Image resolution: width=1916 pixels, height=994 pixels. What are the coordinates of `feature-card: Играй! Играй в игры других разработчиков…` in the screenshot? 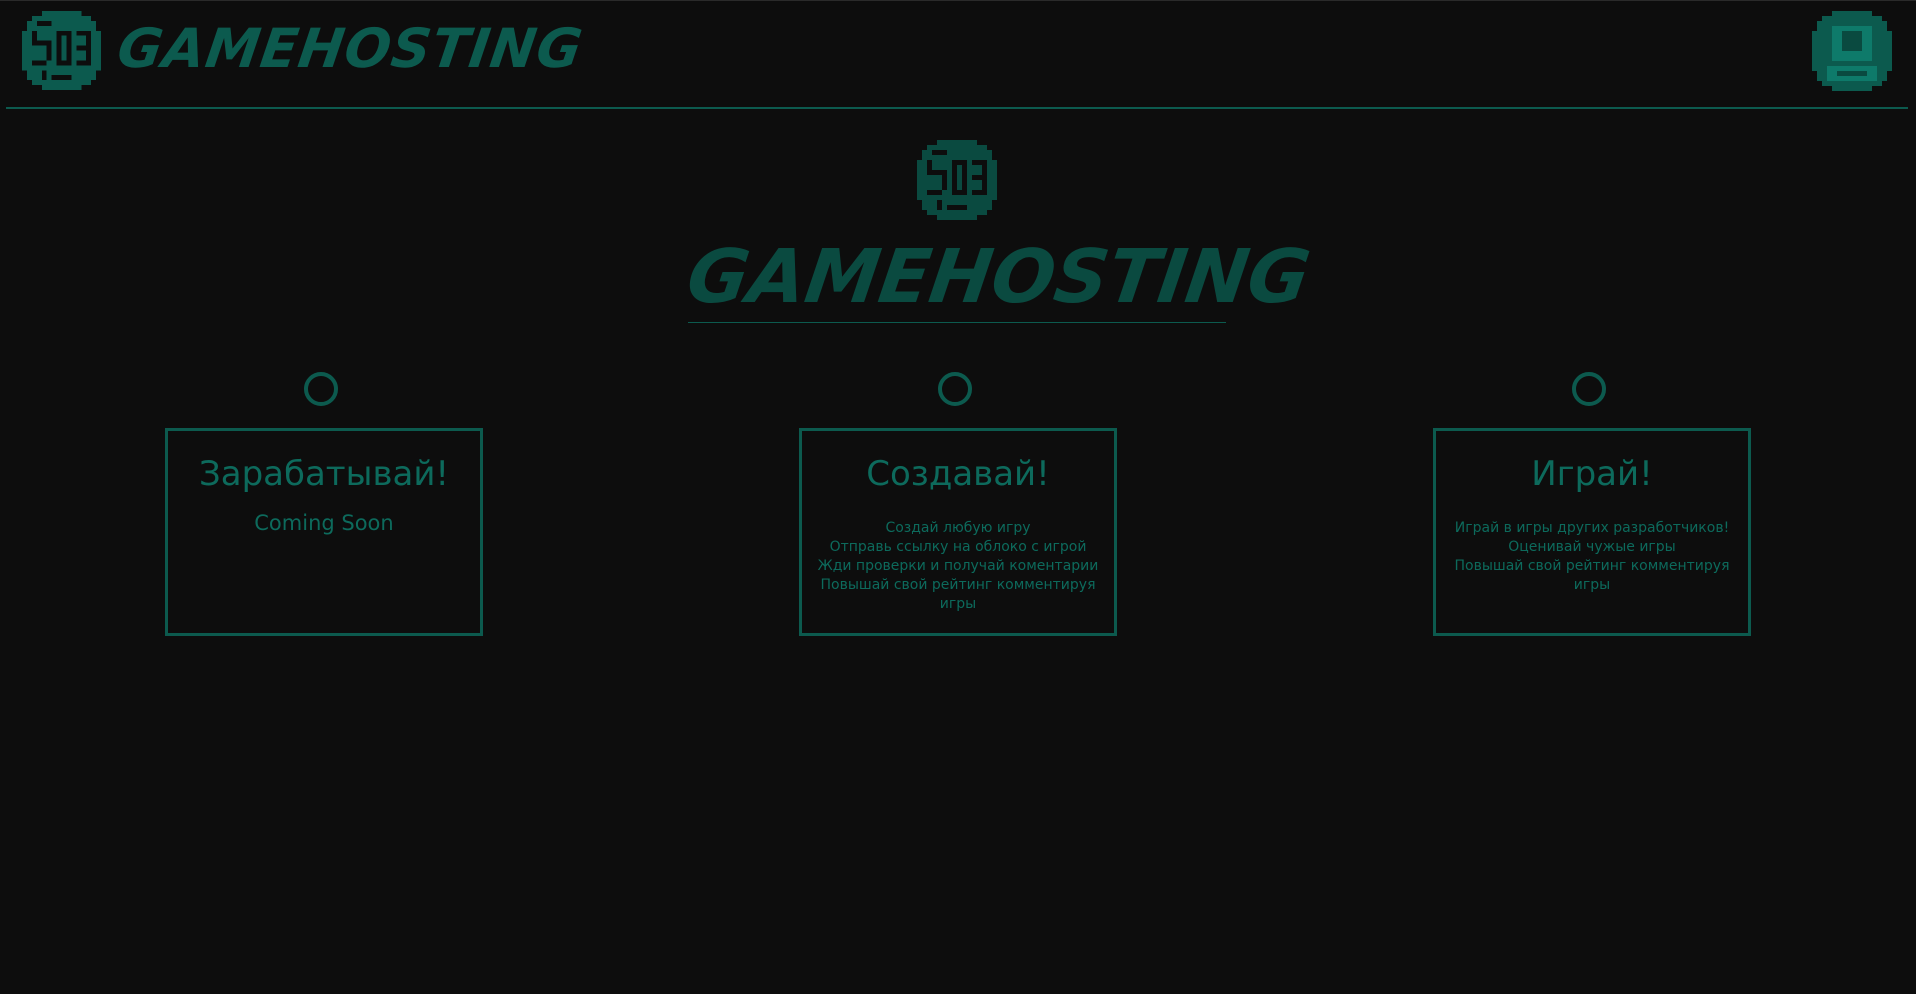 It's located at (1592, 532).